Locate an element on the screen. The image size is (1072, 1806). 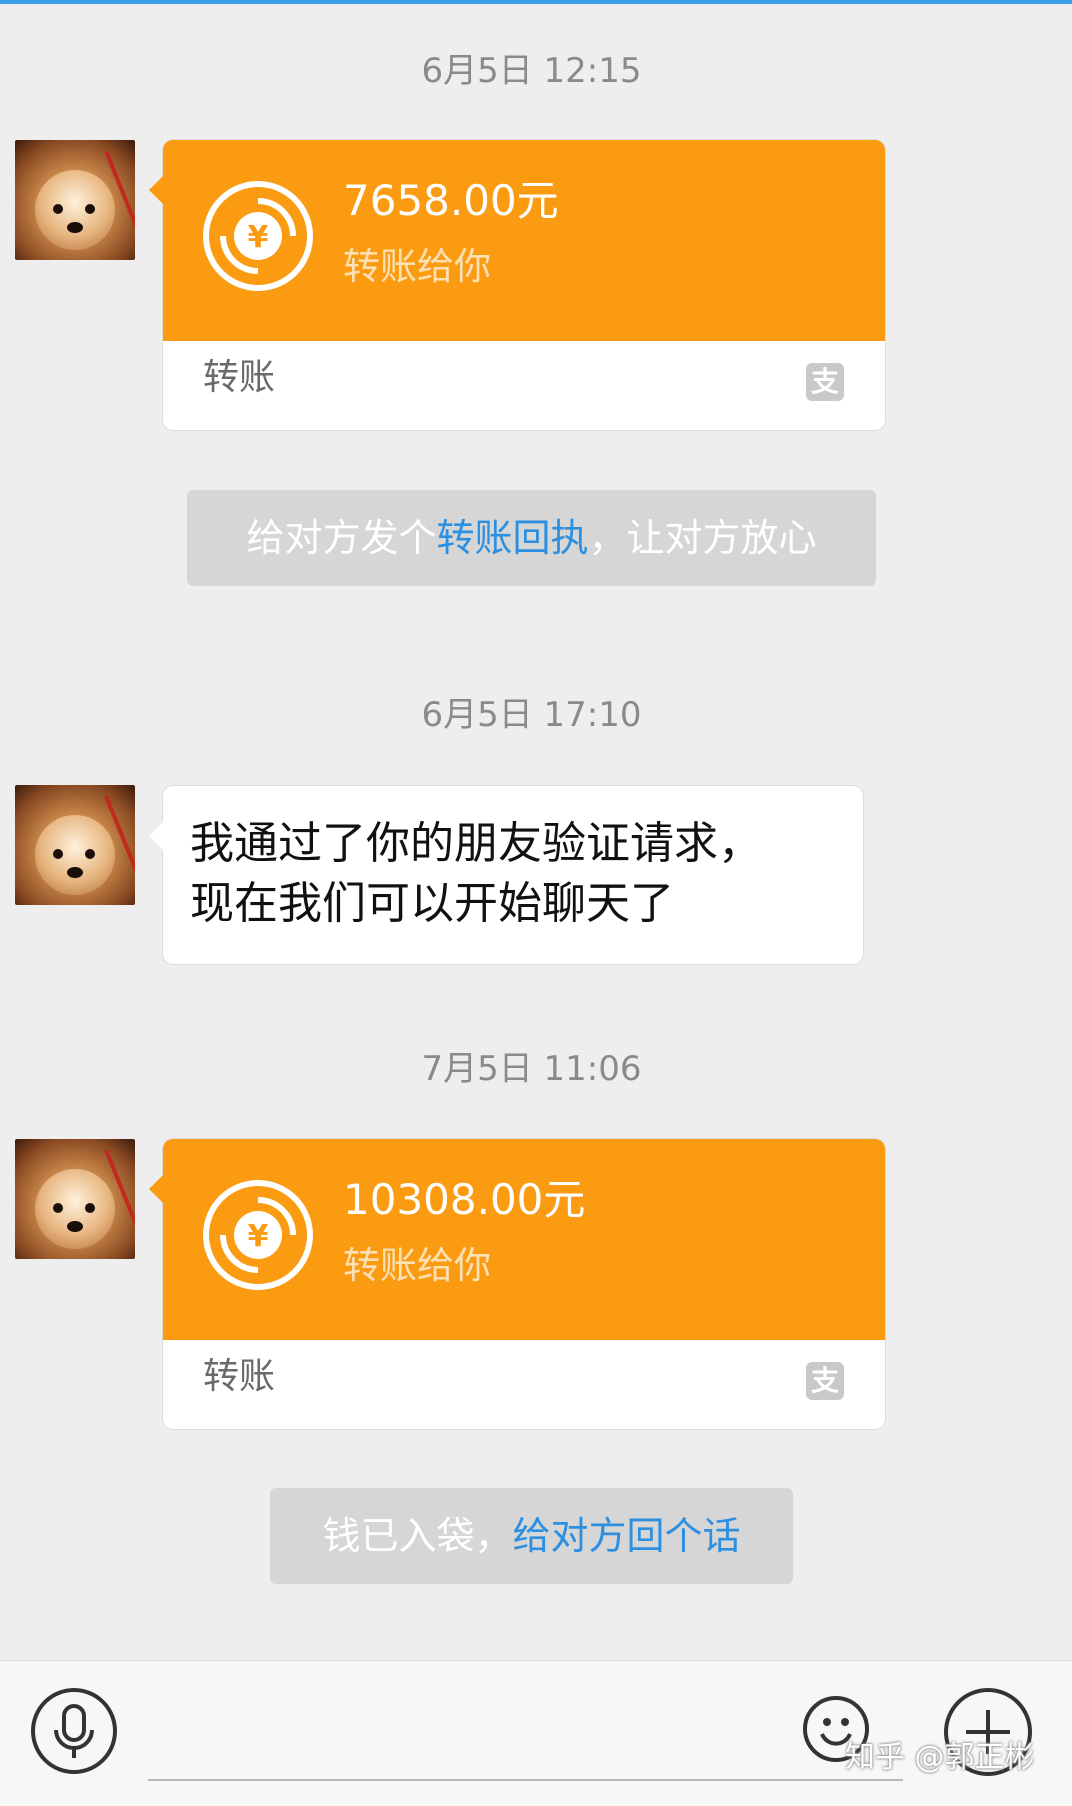
notice-text: 钱已入袋， is located at coordinates (417, 1536).